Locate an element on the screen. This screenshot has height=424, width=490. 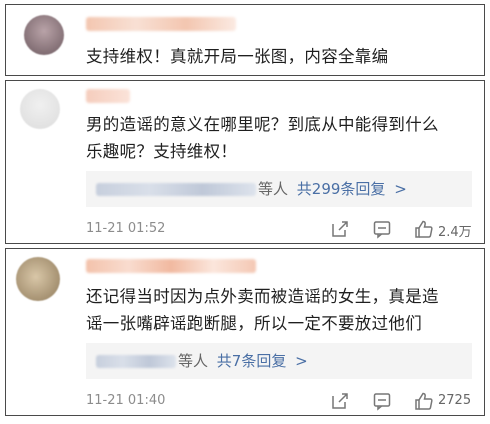
comment-text: 男的造谣的意义在哪里呢？到底从中能得到什么 乐趣呢？支持维权！ is located at coordinates (262, 138).